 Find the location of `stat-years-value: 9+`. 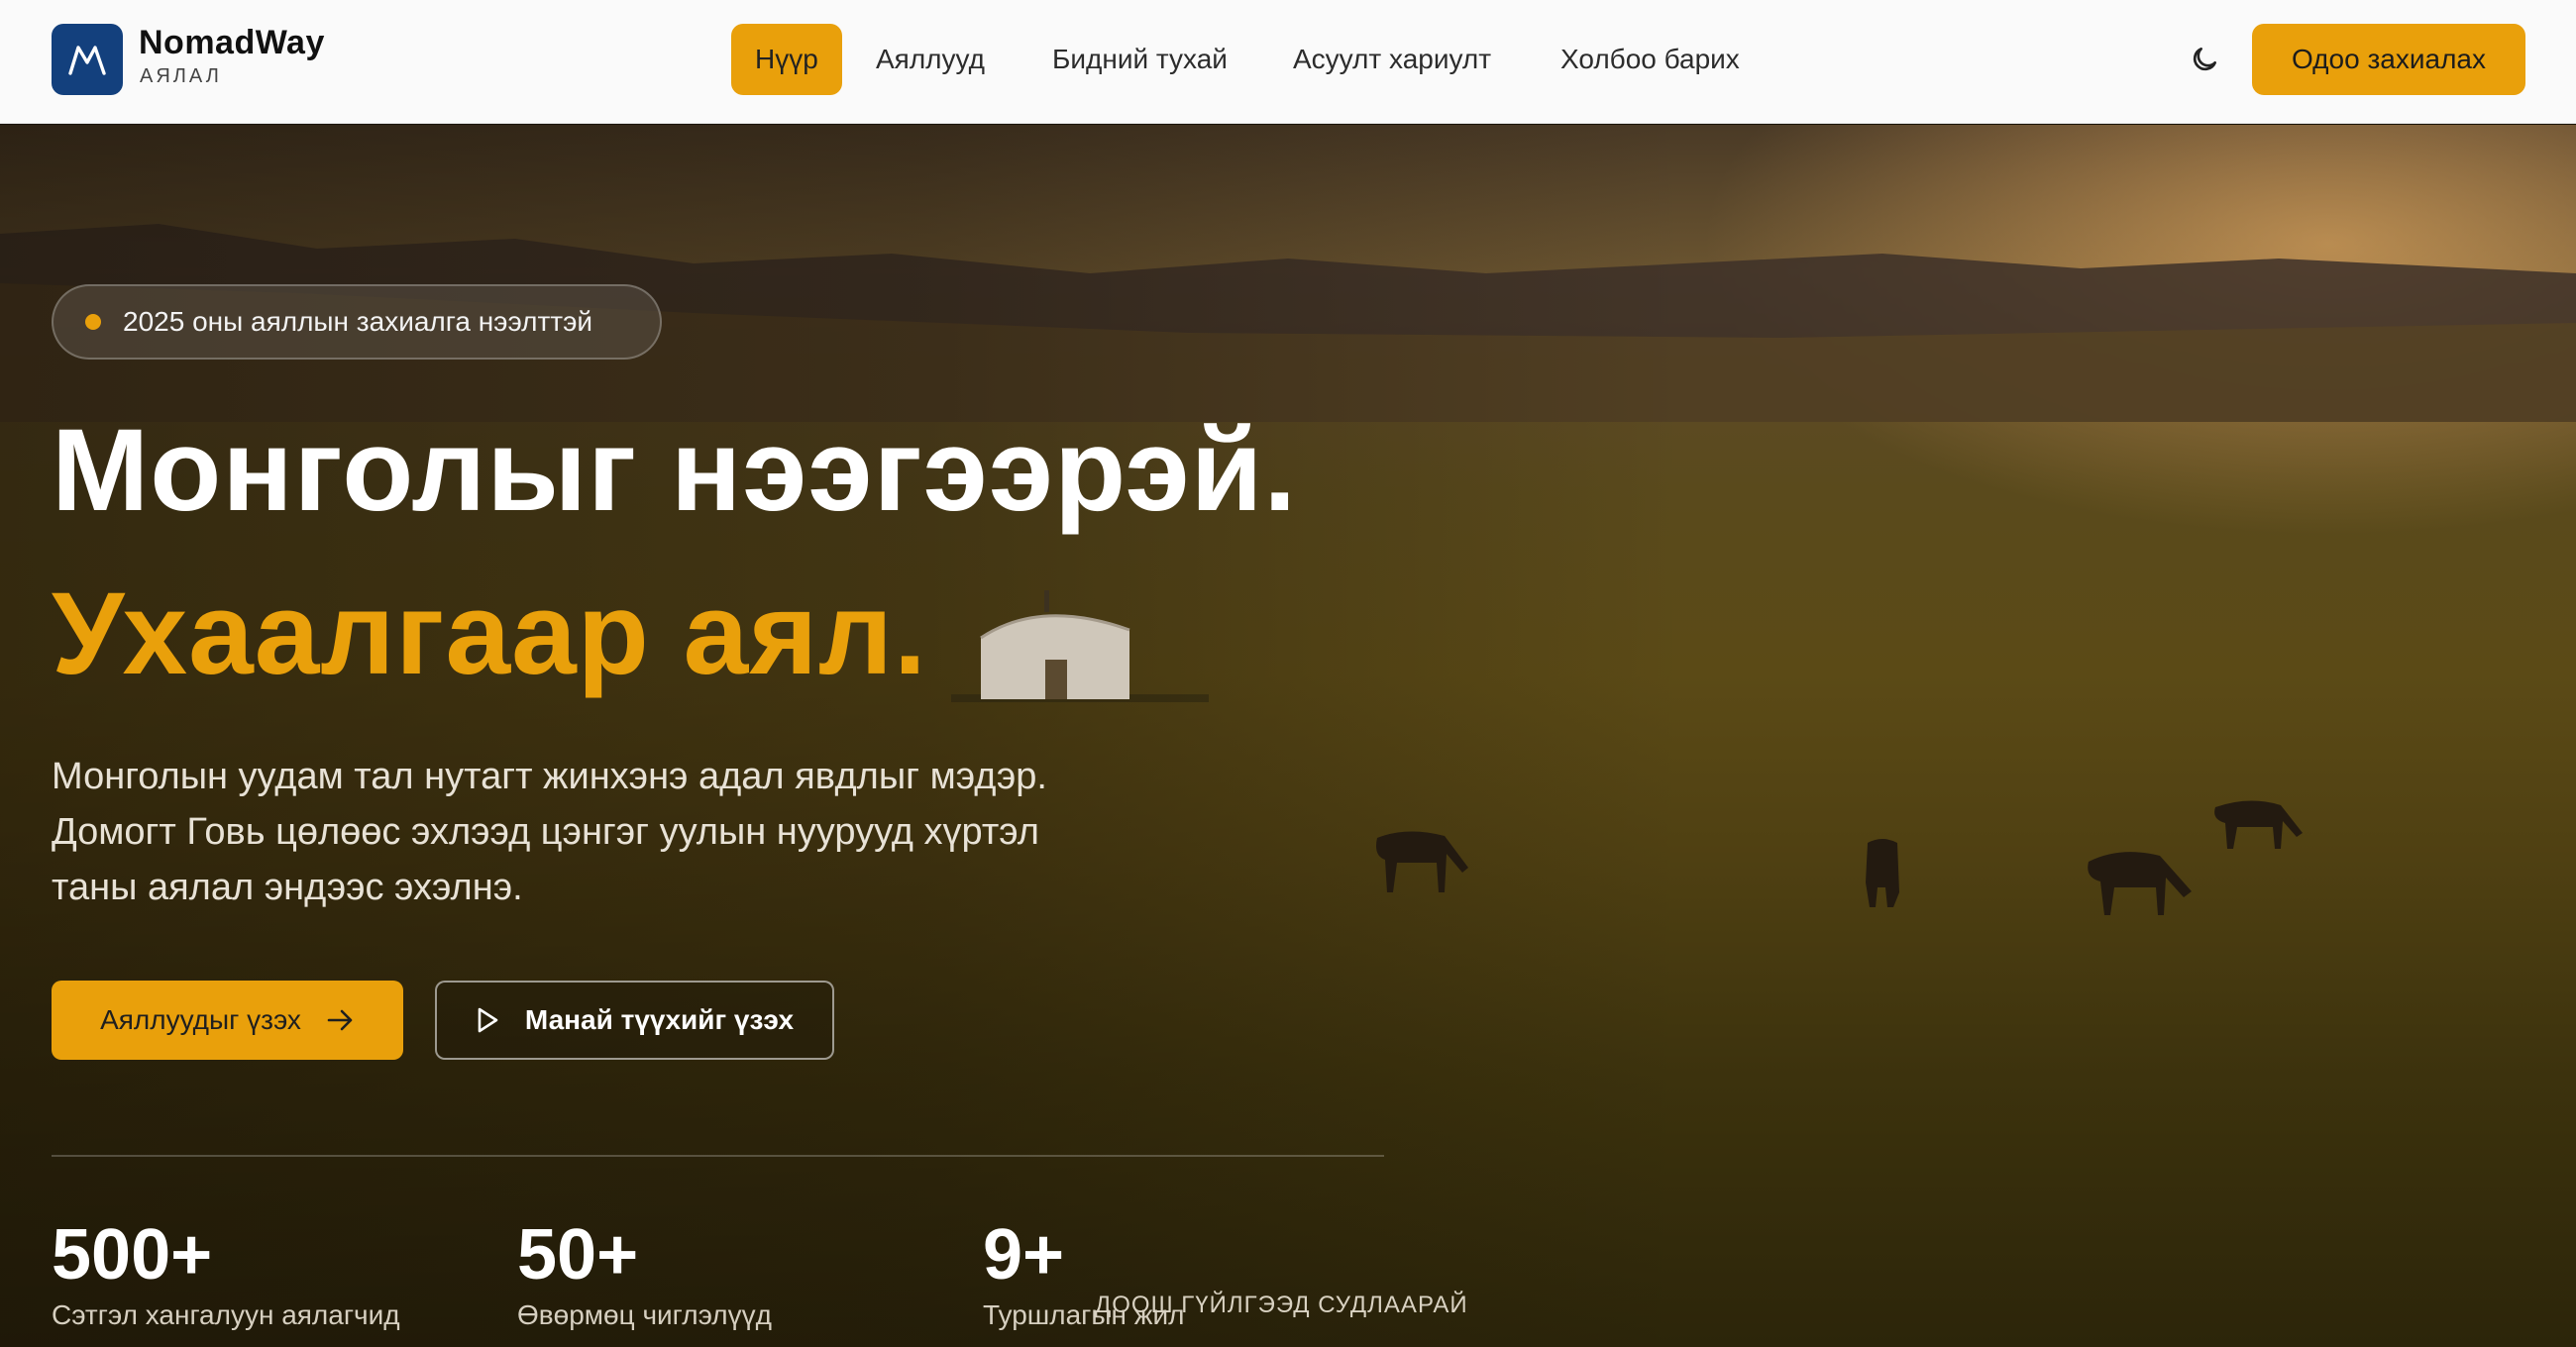

stat-years-value: 9+ is located at coordinates (1024, 1255).